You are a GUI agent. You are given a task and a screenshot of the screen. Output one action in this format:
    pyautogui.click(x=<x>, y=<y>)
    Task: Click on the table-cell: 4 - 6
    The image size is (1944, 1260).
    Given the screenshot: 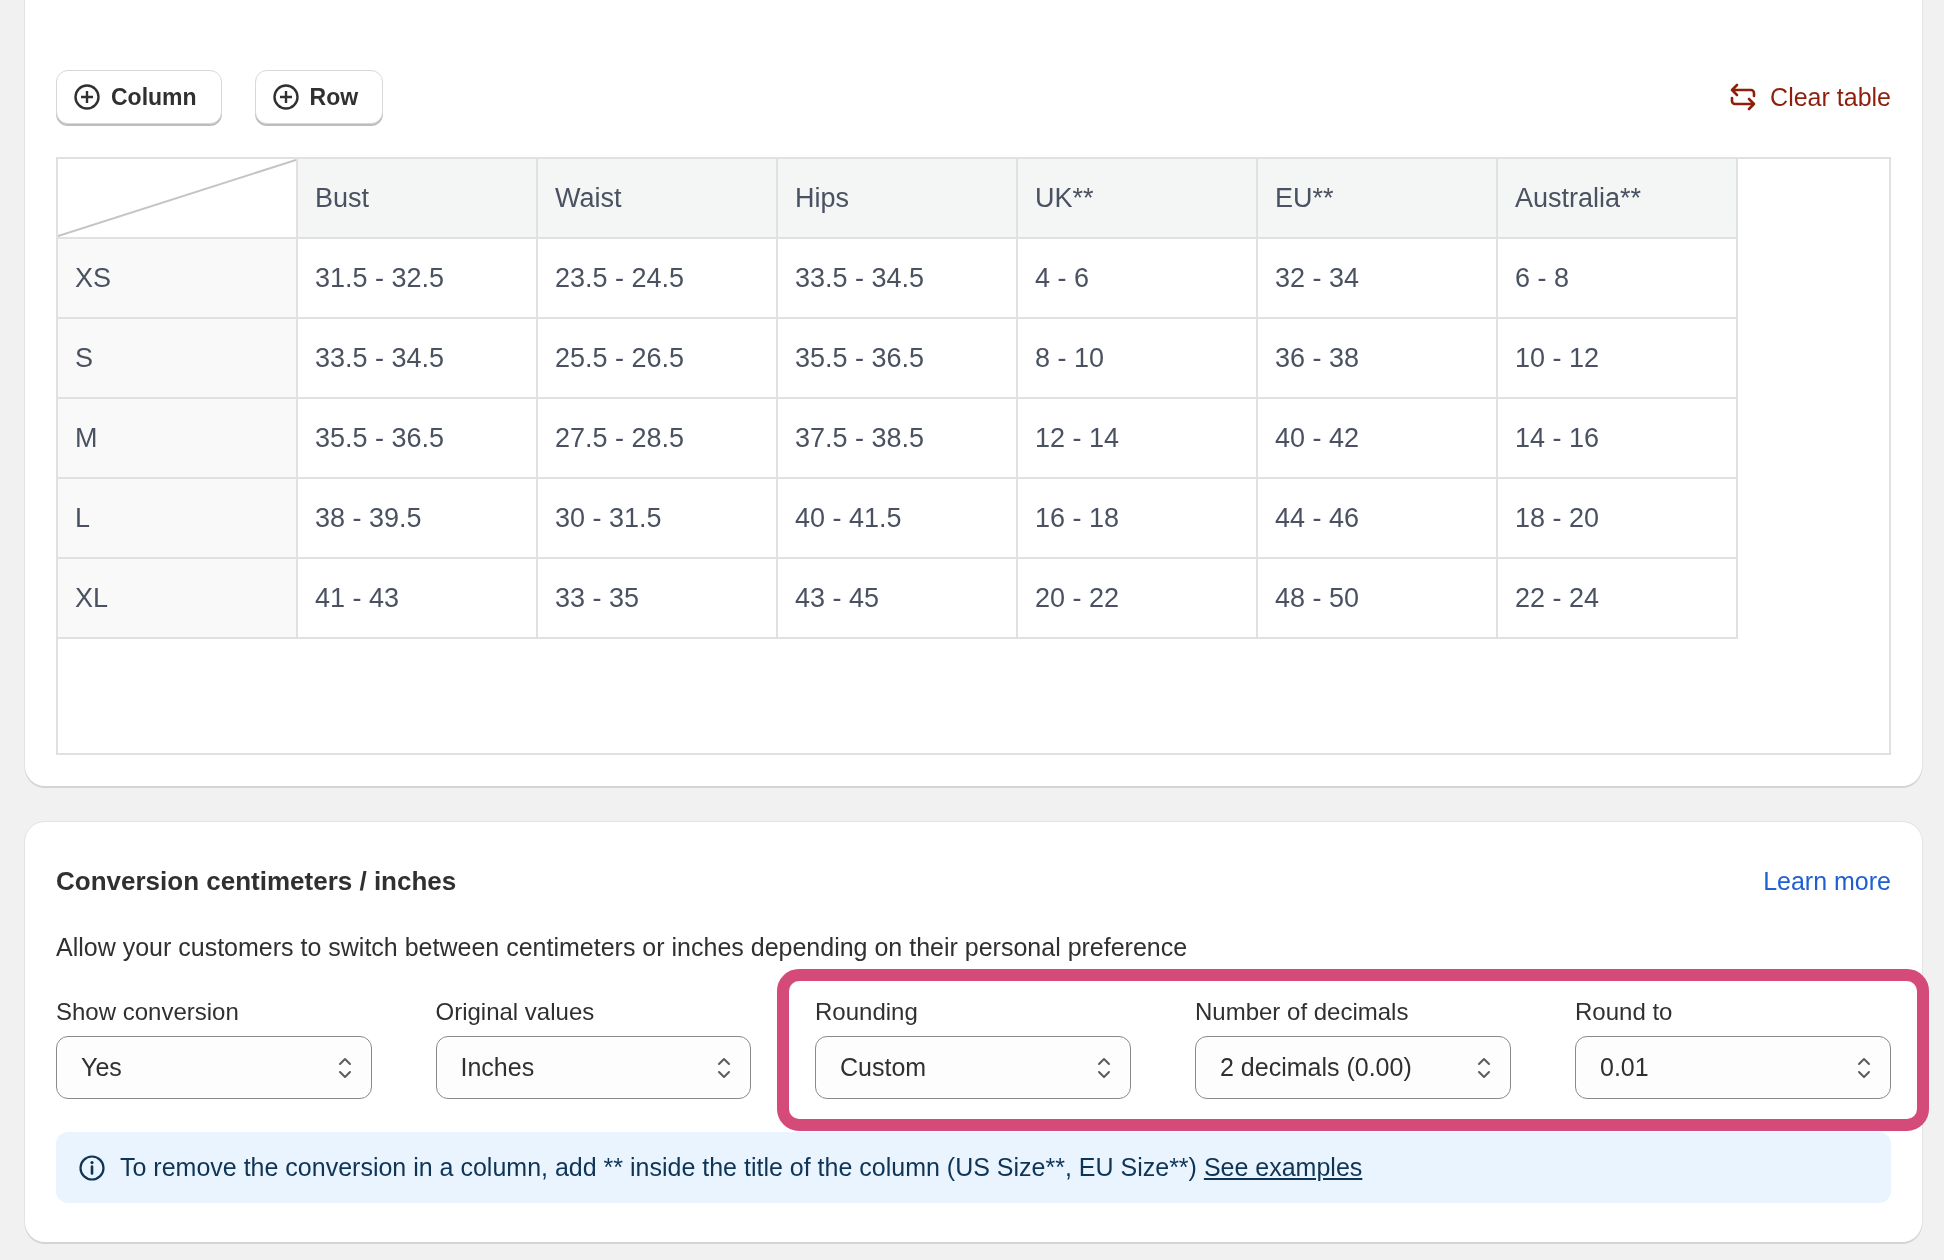 What is the action you would take?
    pyautogui.click(x=1138, y=279)
    